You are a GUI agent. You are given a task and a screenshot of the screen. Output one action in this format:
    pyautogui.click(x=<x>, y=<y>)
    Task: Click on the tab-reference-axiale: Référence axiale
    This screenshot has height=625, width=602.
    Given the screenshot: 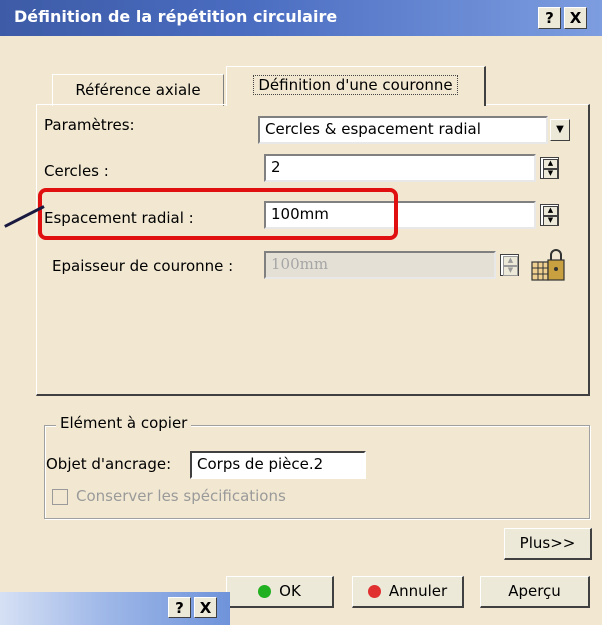 What is the action you would take?
    pyautogui.click(x=138, y=90)
    